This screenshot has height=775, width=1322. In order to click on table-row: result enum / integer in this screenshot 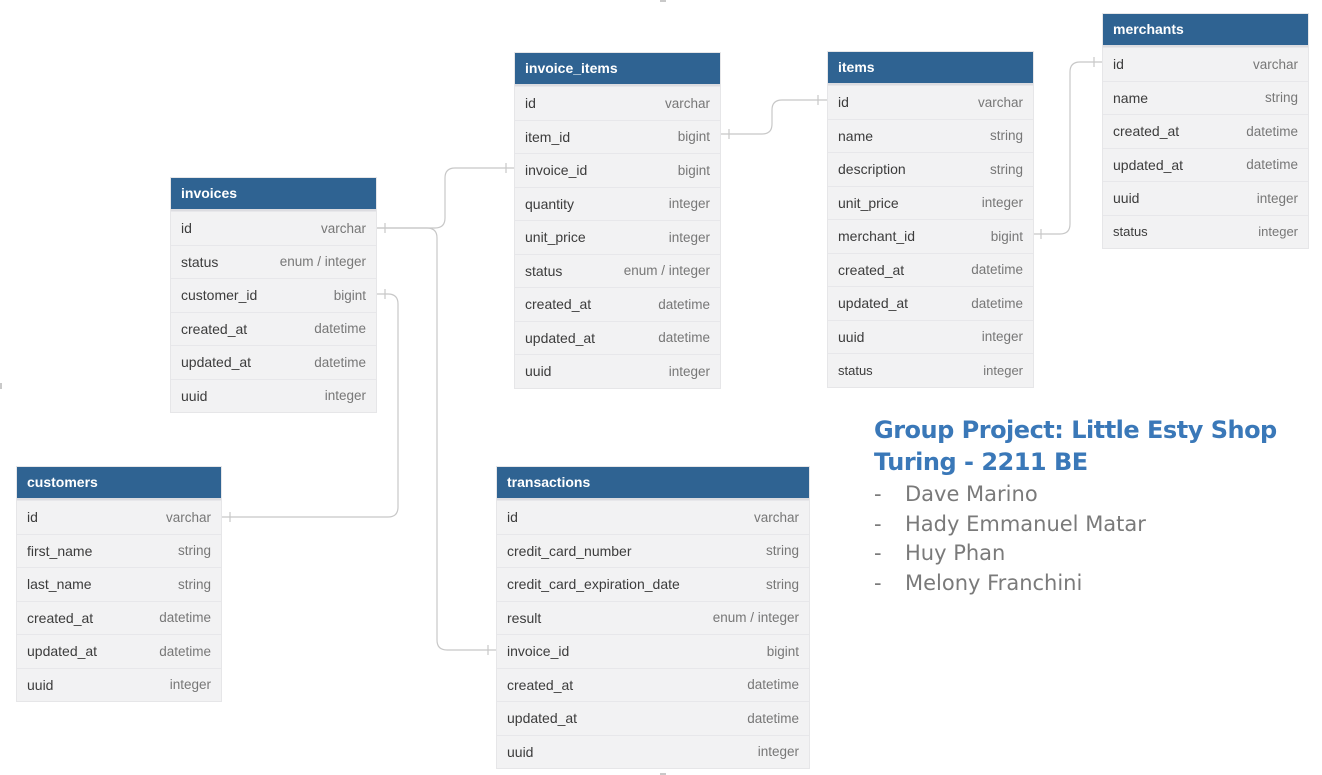, I will do `click(653, 617)`.